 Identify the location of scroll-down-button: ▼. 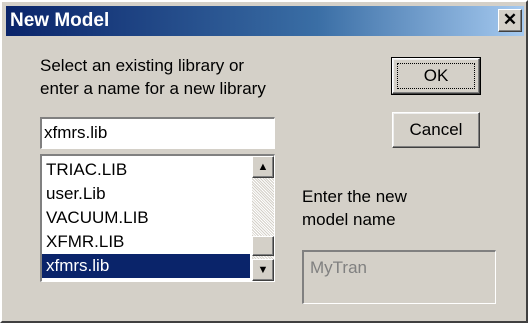
(263, 270).